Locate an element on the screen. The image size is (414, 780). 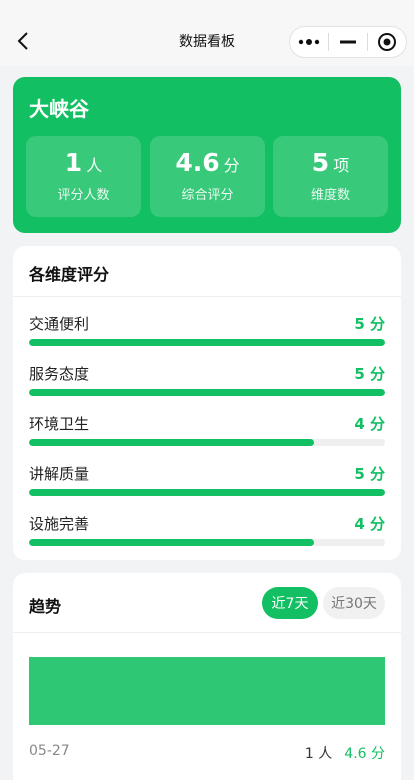
target-icon is located at coordinates (387, 42).